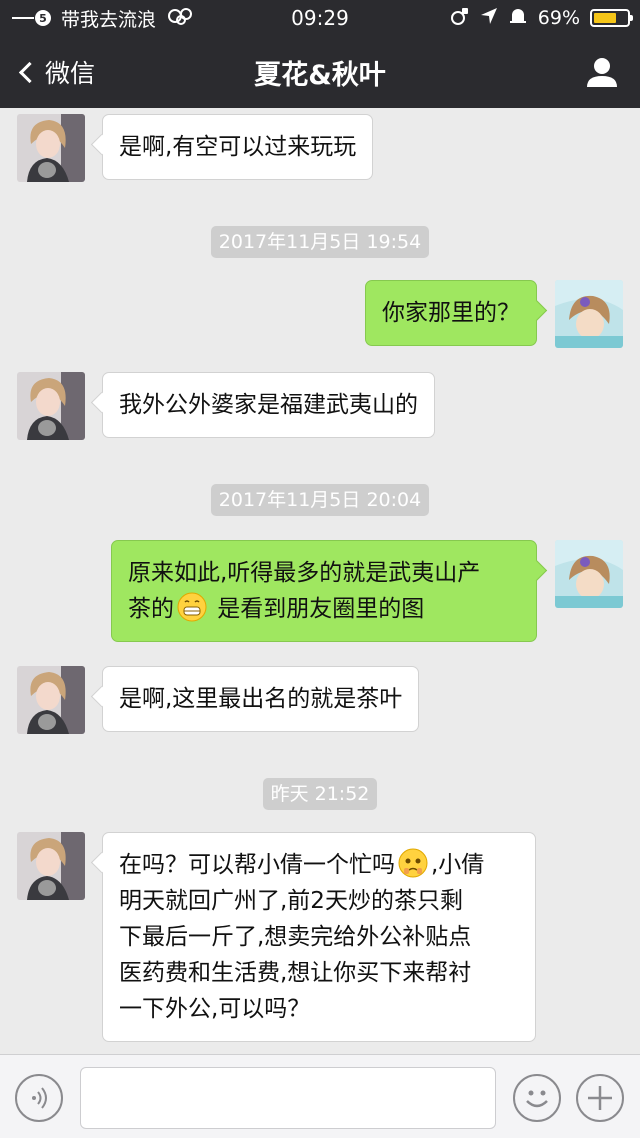 The width and height of the screenshot is (640, 1138). What do you see at coordinates (29, 72) in the screenshot?
I see `chevron-left-icon` at bounding box center [29, 72].